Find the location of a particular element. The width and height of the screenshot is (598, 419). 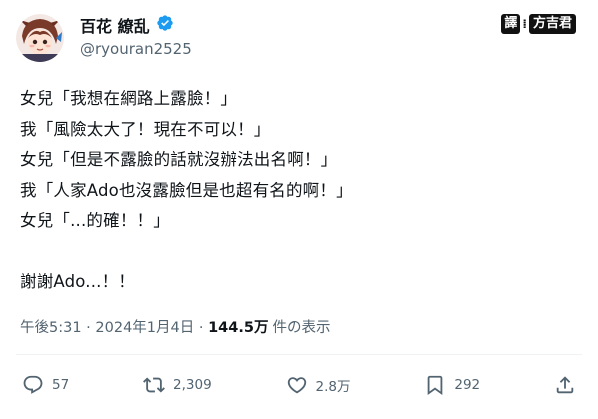

share-button is located at coordinates (565, 385).